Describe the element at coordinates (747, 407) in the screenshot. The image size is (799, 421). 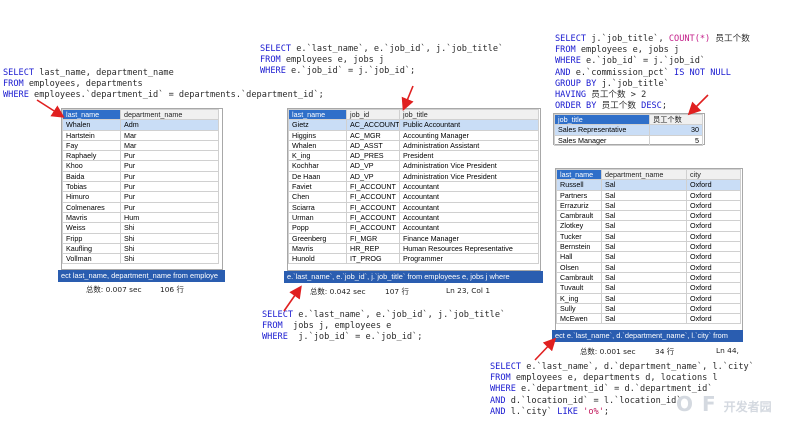
I see `watermark-text: 开发者园` at that location.